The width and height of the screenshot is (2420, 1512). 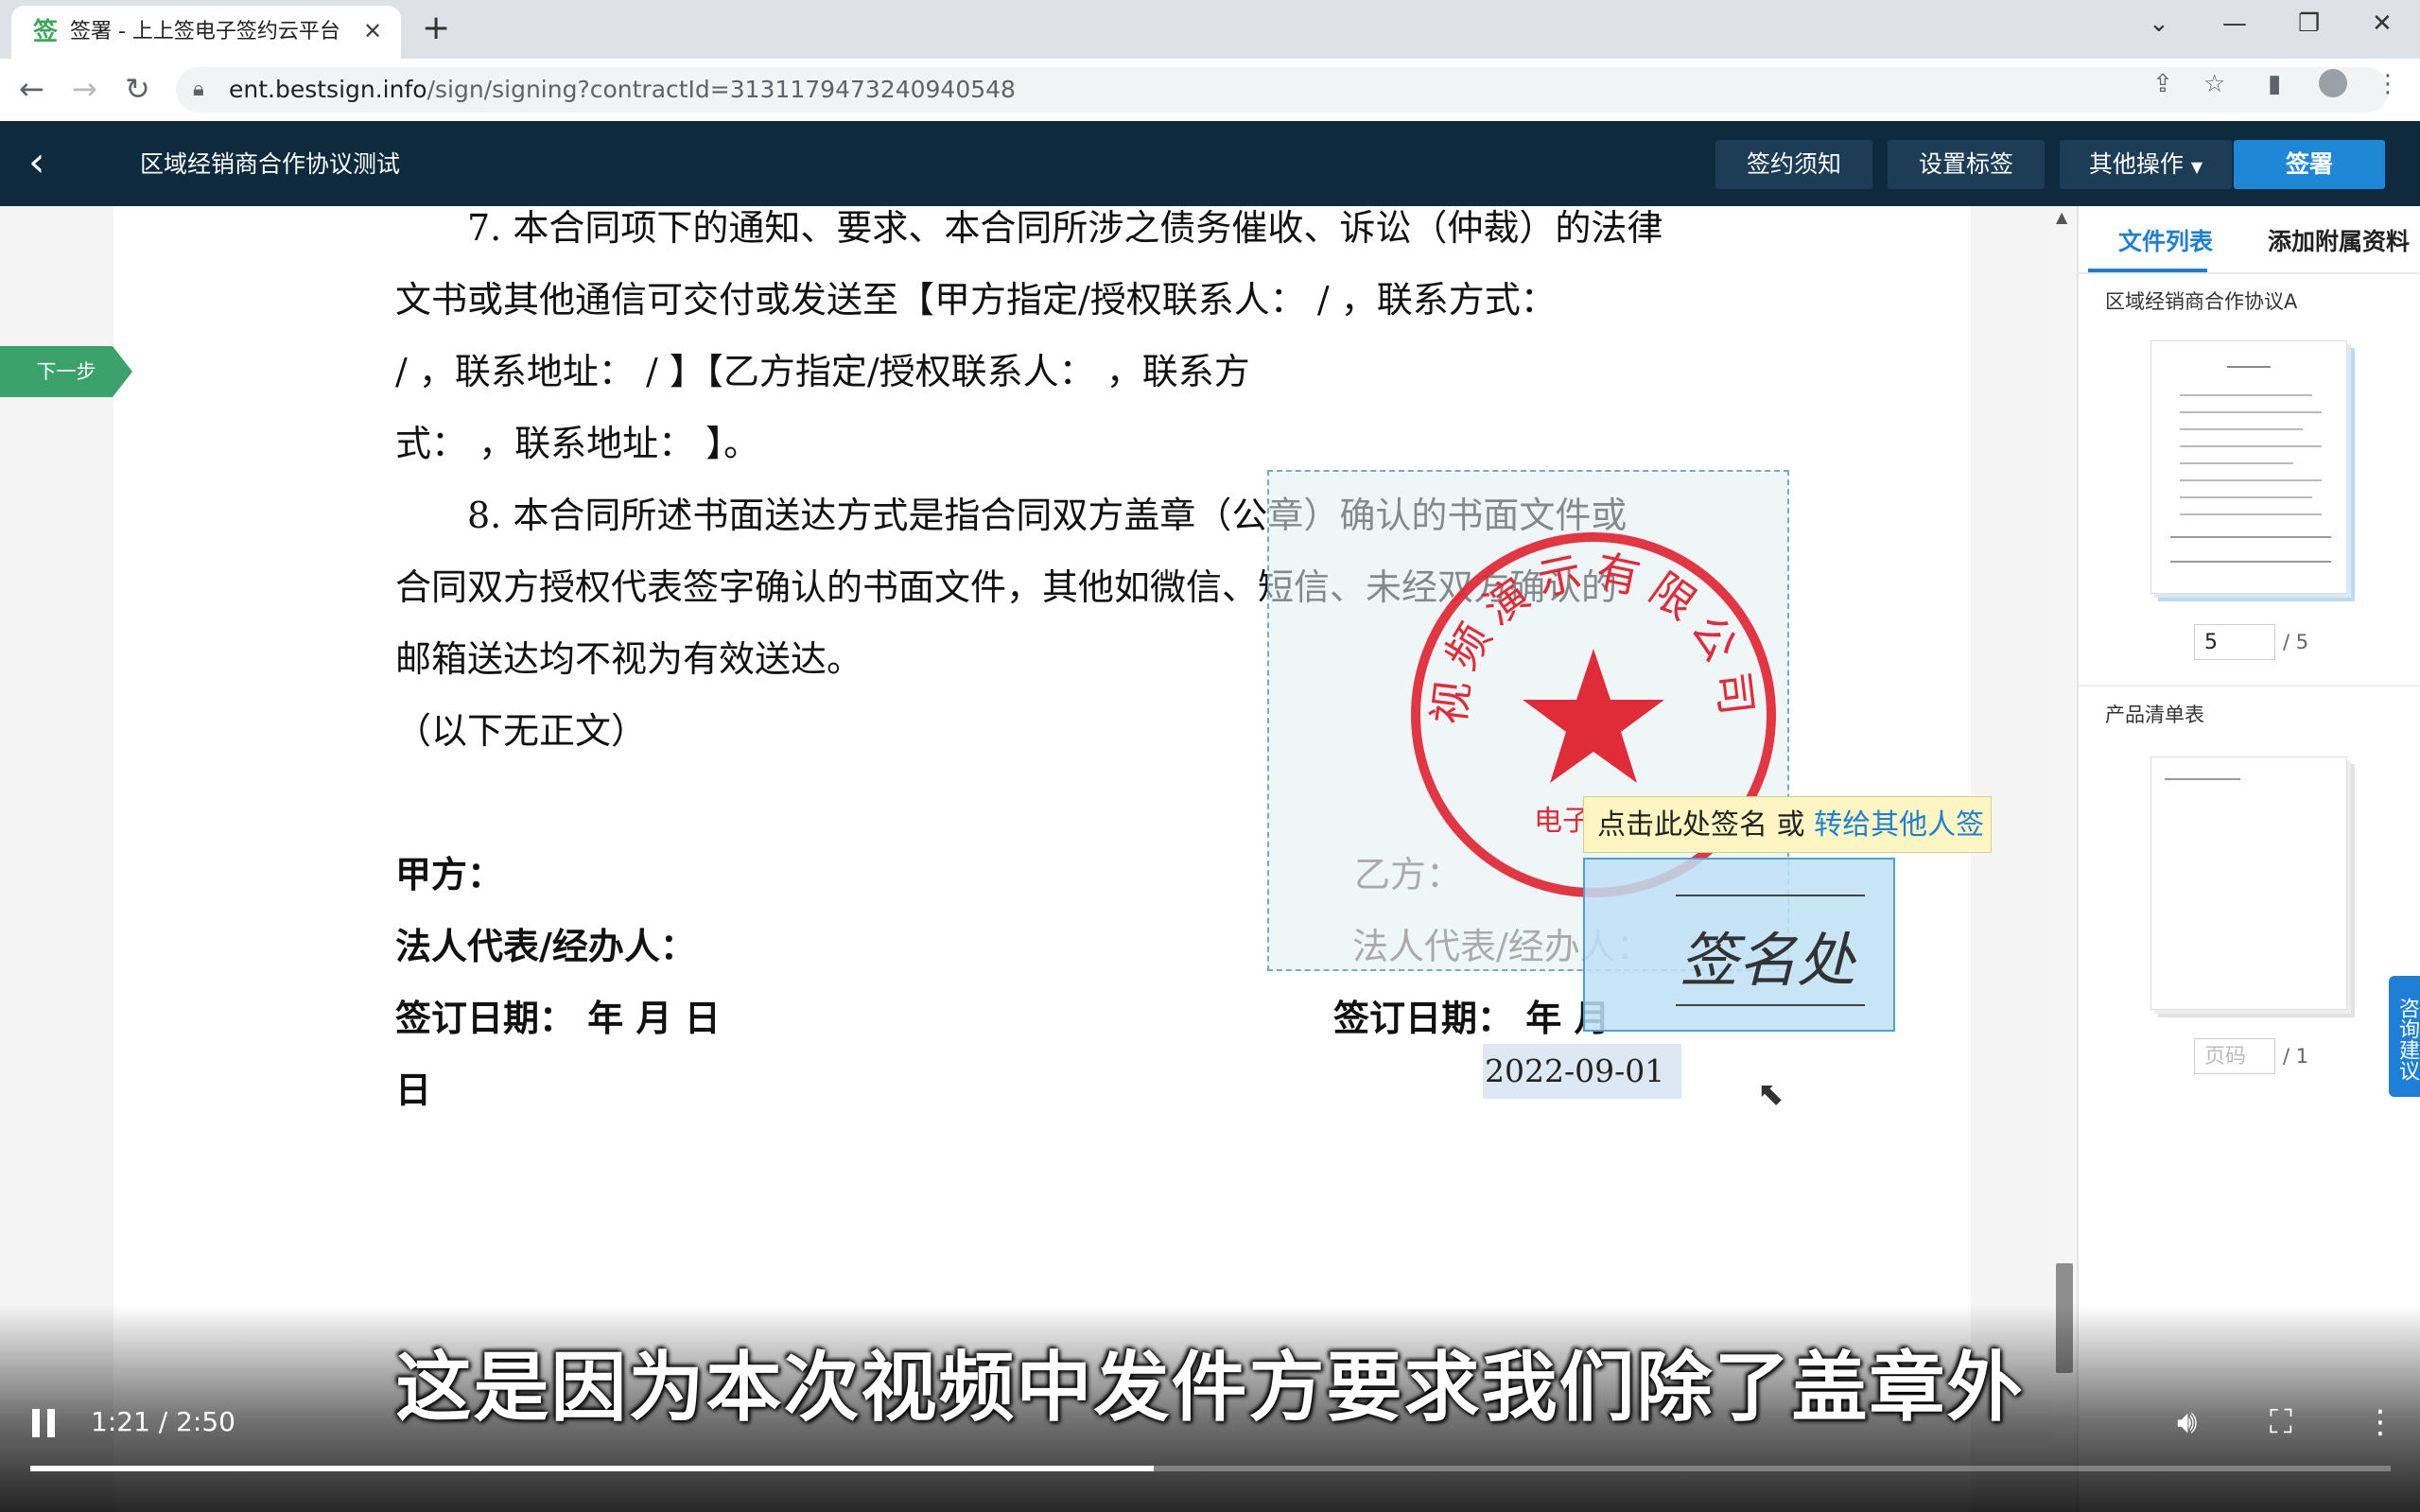 I want to click on back-chevron-icon: ‹, so click(x=37, y=162).